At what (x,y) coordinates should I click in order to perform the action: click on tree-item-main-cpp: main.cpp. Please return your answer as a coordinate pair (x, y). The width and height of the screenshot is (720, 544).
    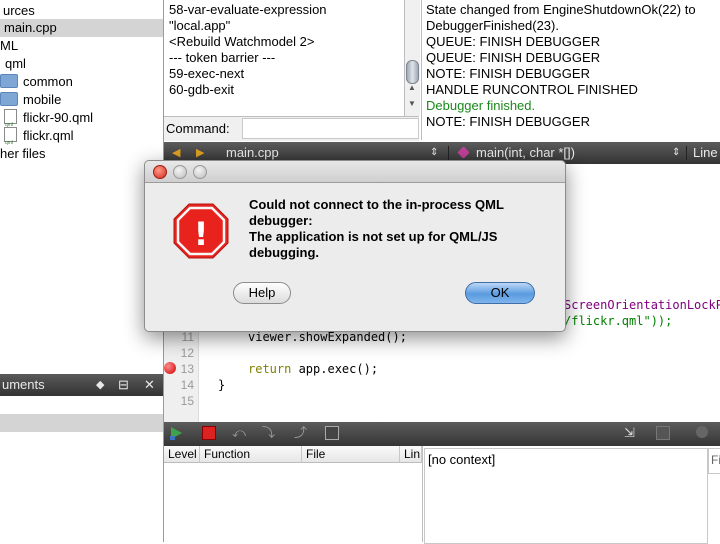
    Looking at the image, I should click on (81, 28).